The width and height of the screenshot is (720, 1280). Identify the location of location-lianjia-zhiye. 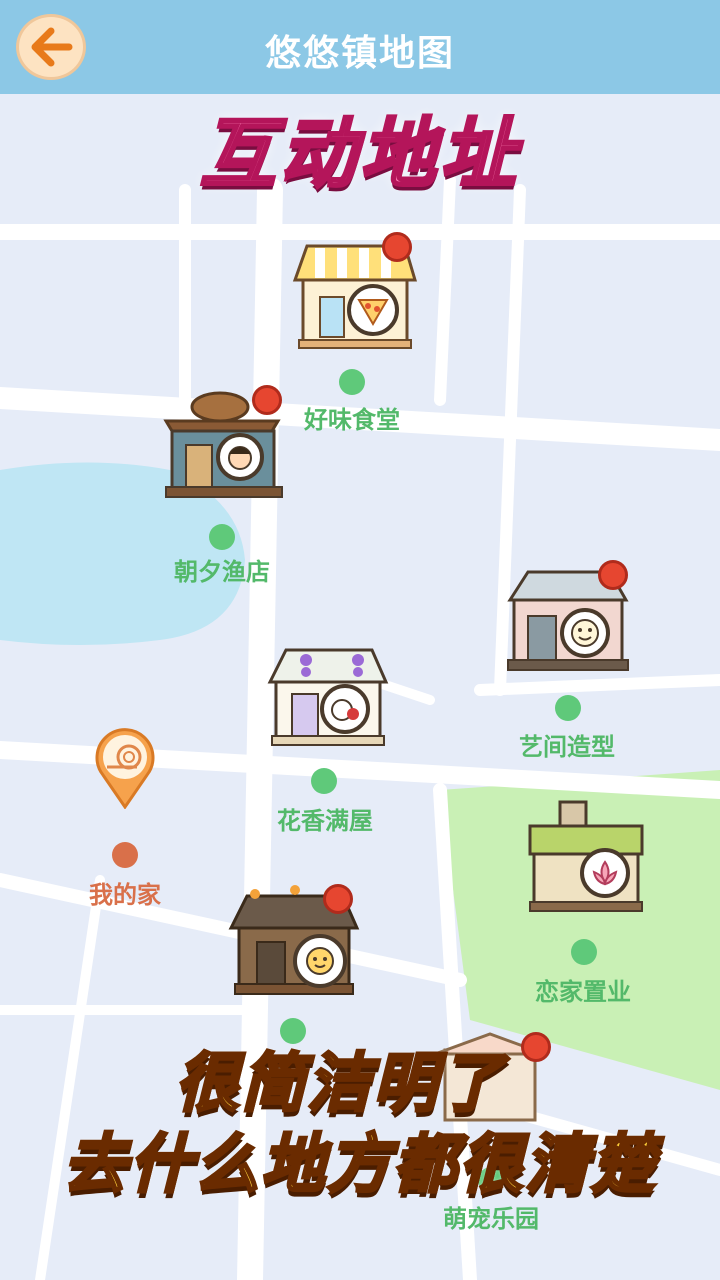
(585, 858).